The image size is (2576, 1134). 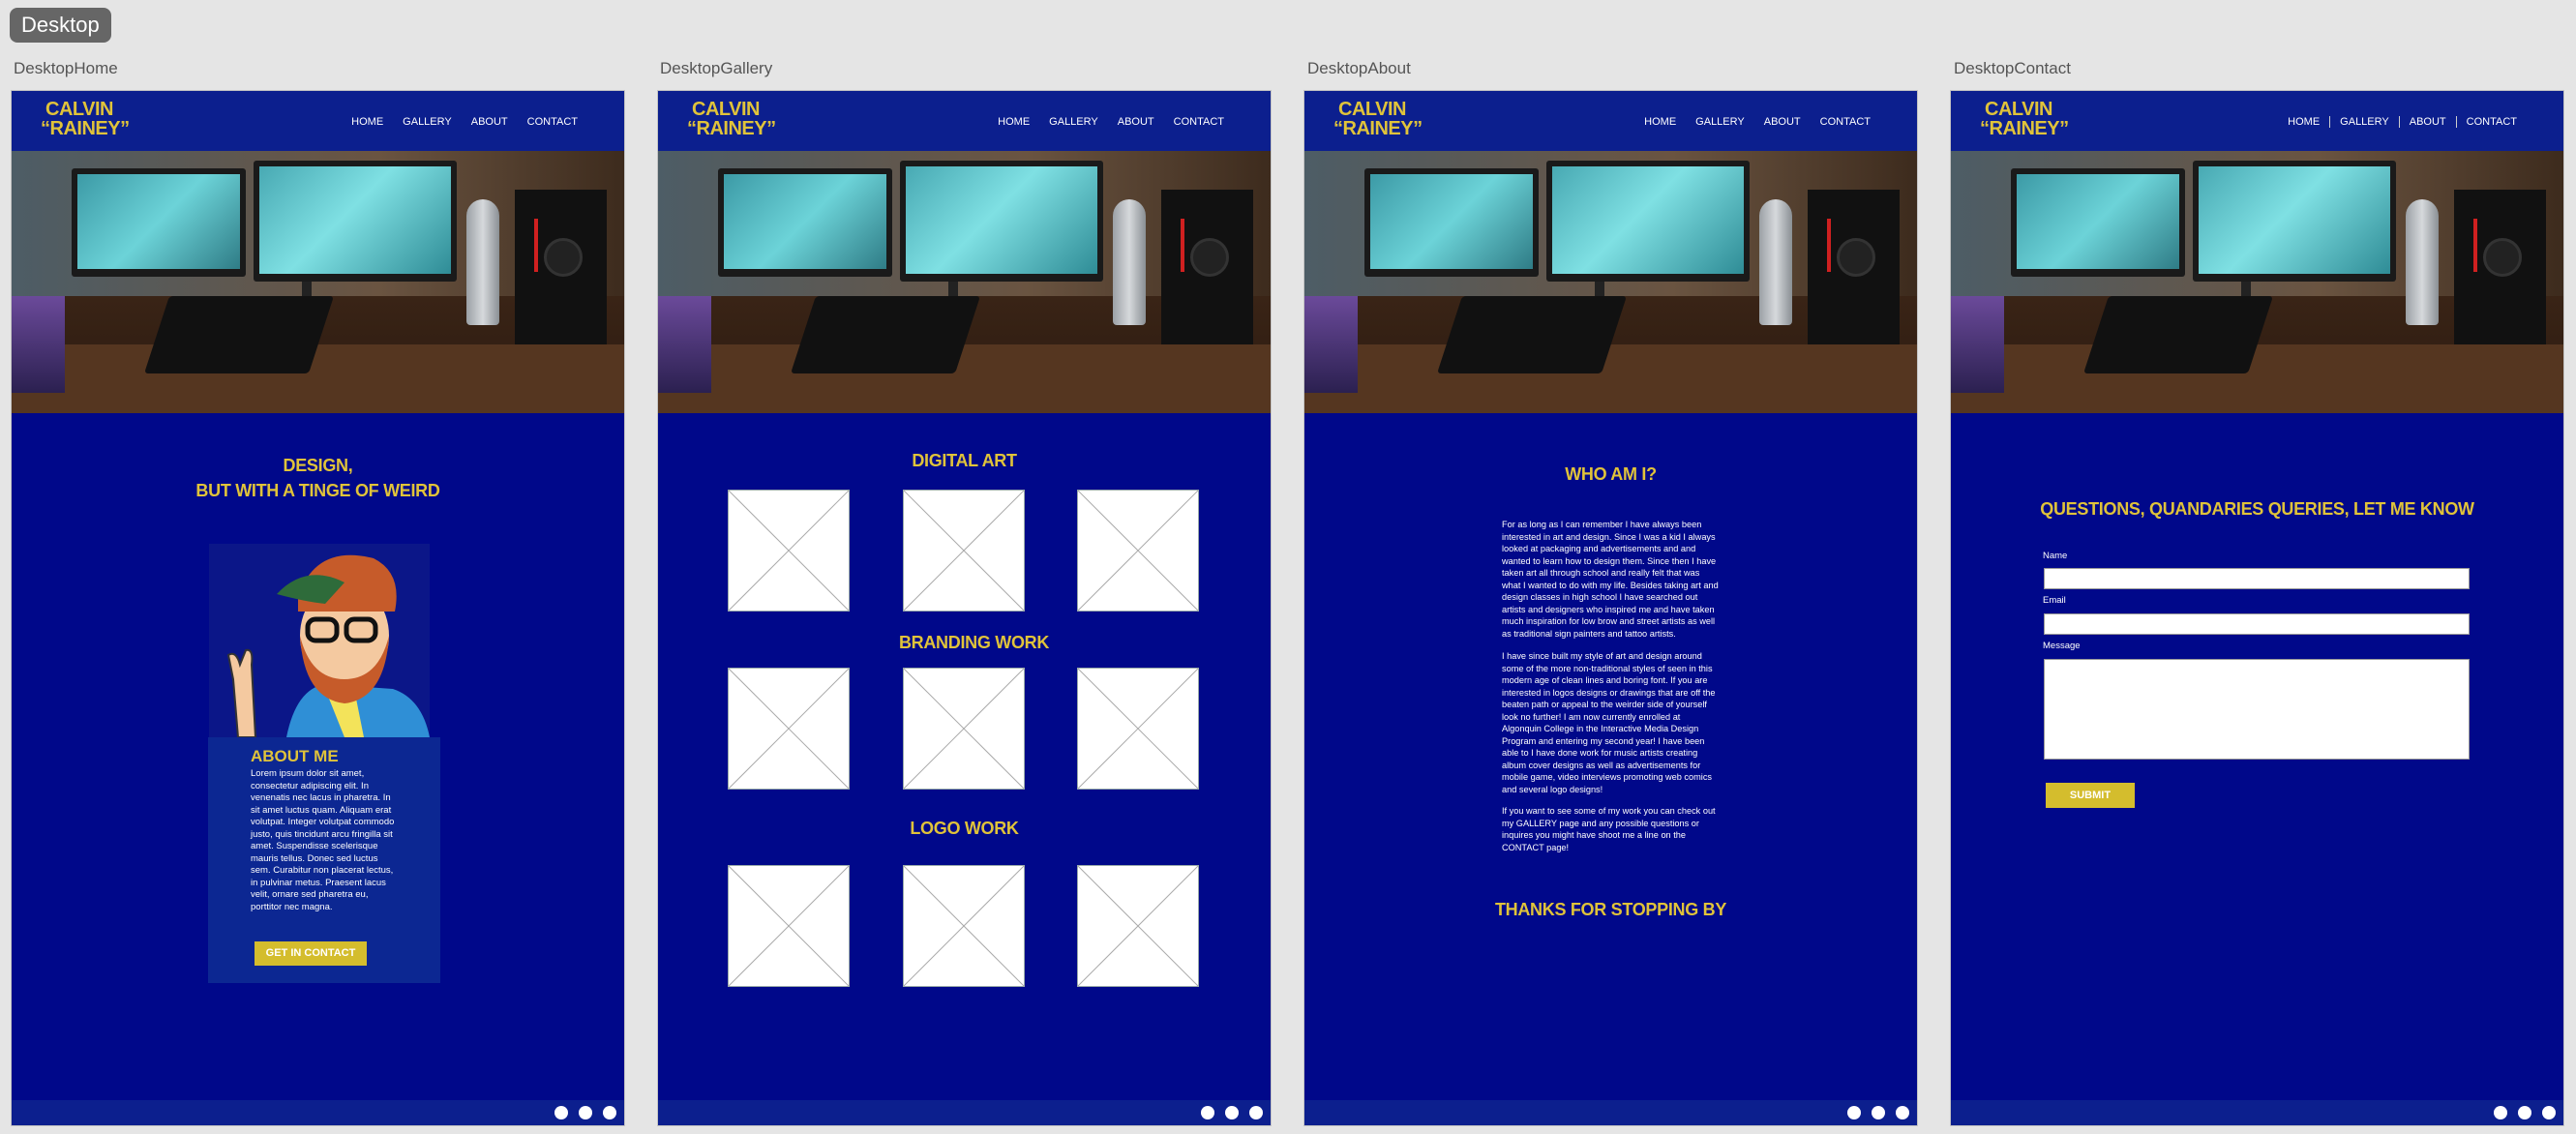 What do you see at coordinates (2257, 578) in the screenshot?
I see `name-field` at bounding box center [2257, 578].